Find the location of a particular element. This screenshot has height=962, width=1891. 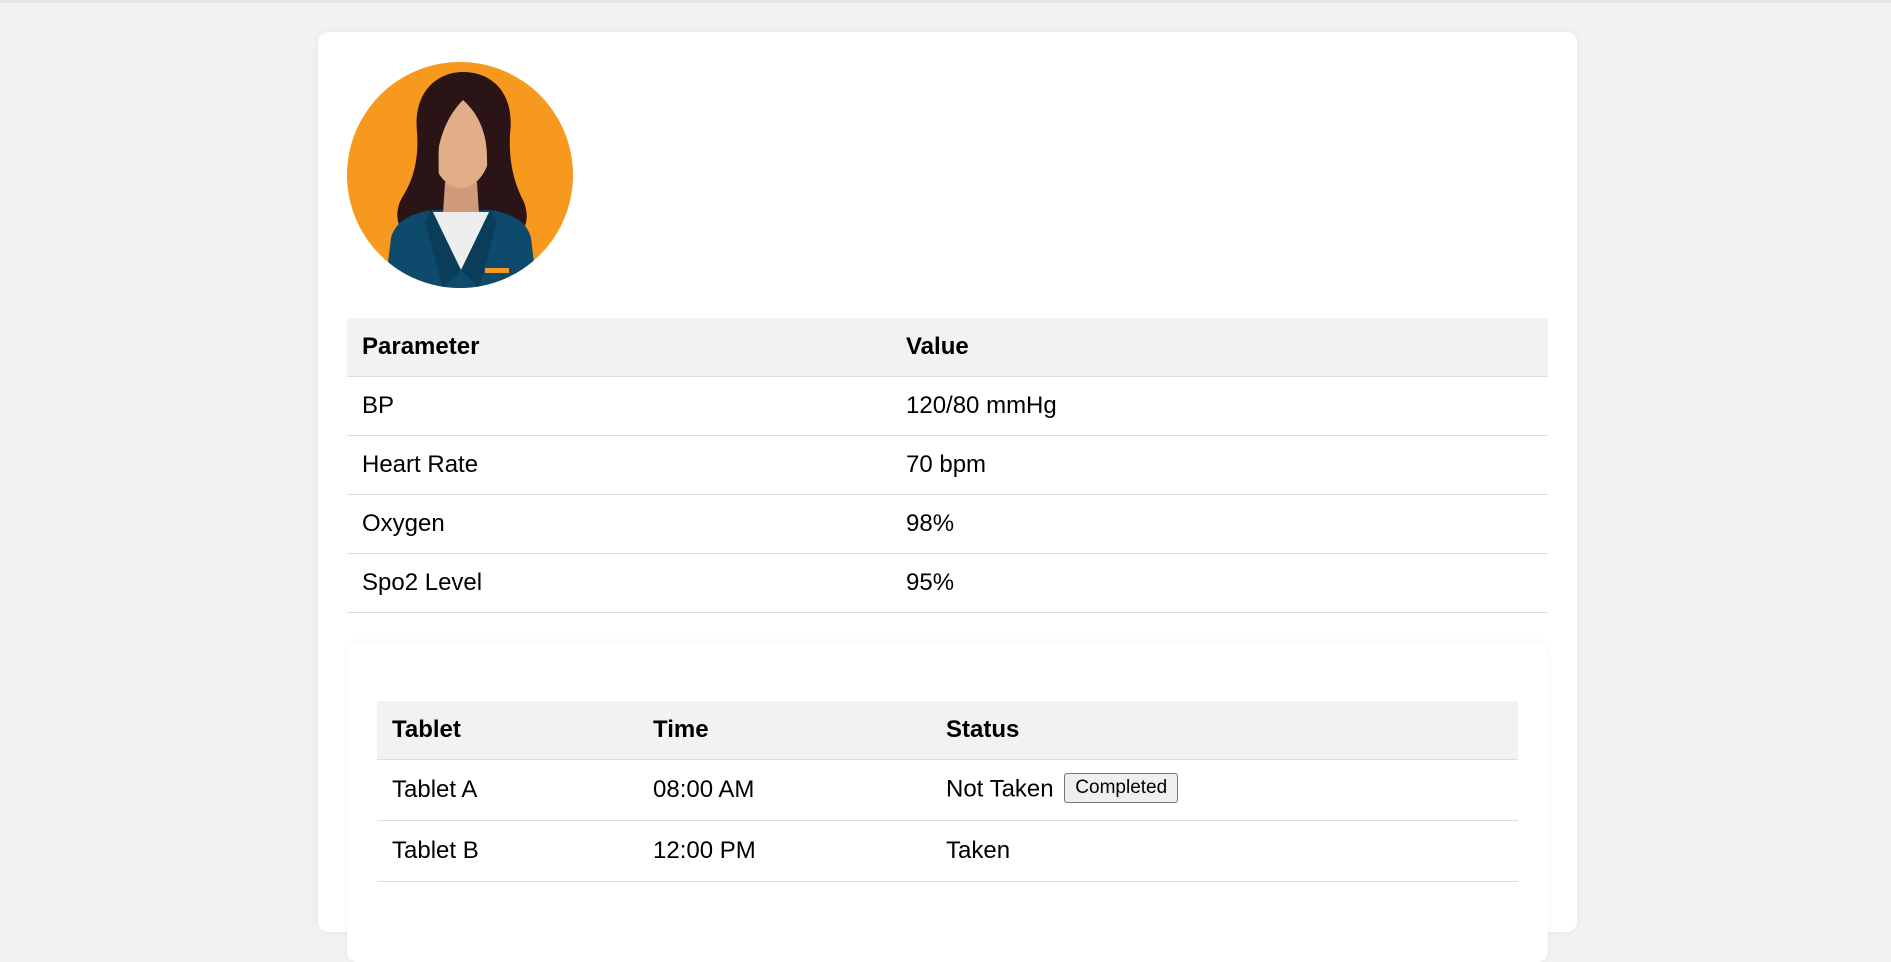

female-avatar-icon is located at coordinates (460, 175).